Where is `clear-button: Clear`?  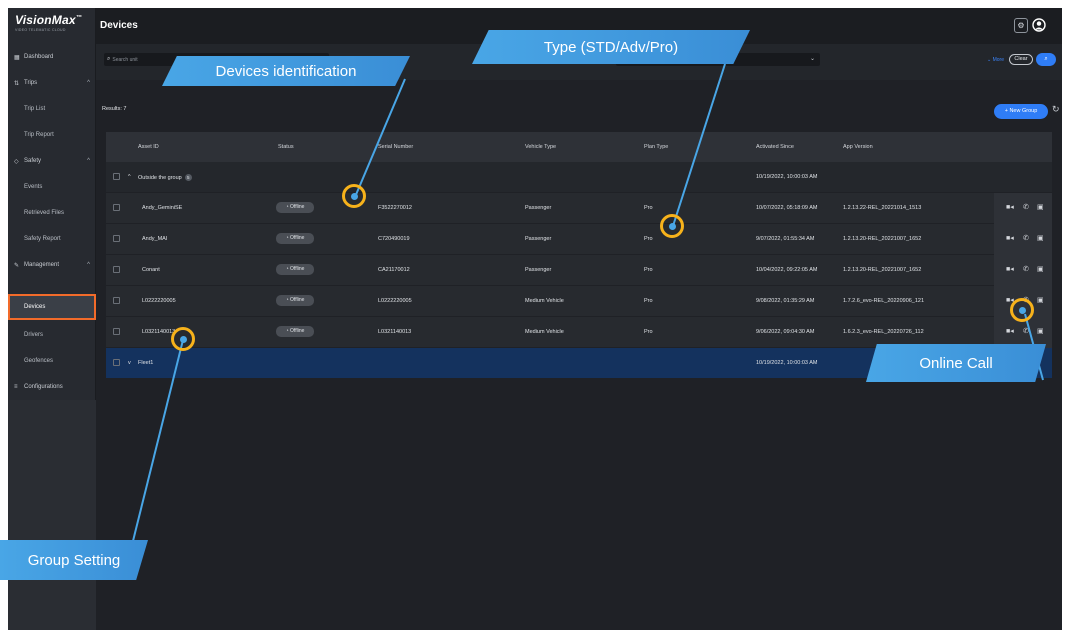
clear-button: Clear is located at coordinates (1021, 59).